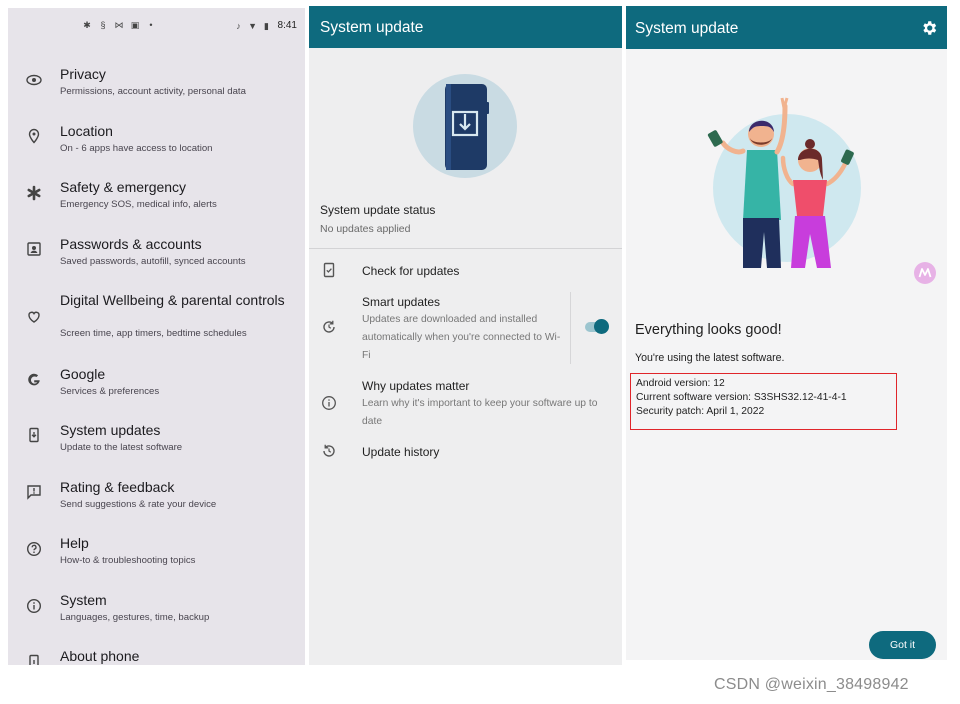 The image size is (960, 704). Describe the element at coordinates (416, 386) in the screenshot. I see `row-title: Why updates matter` at that location.